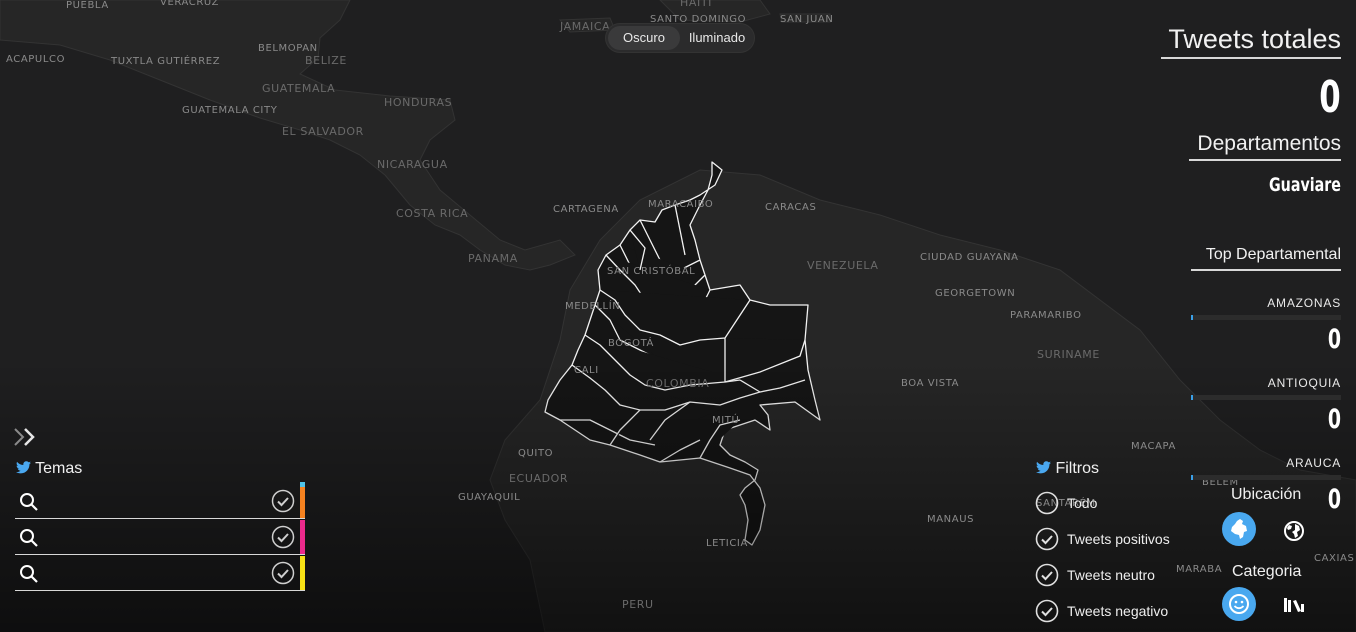 The height and width of the screenshot is (632, 1356). What do you see at coordinates (1077, 468) in the screenshot?
I see `filtros-title: Filtros` at bounding box center [1077, 468].